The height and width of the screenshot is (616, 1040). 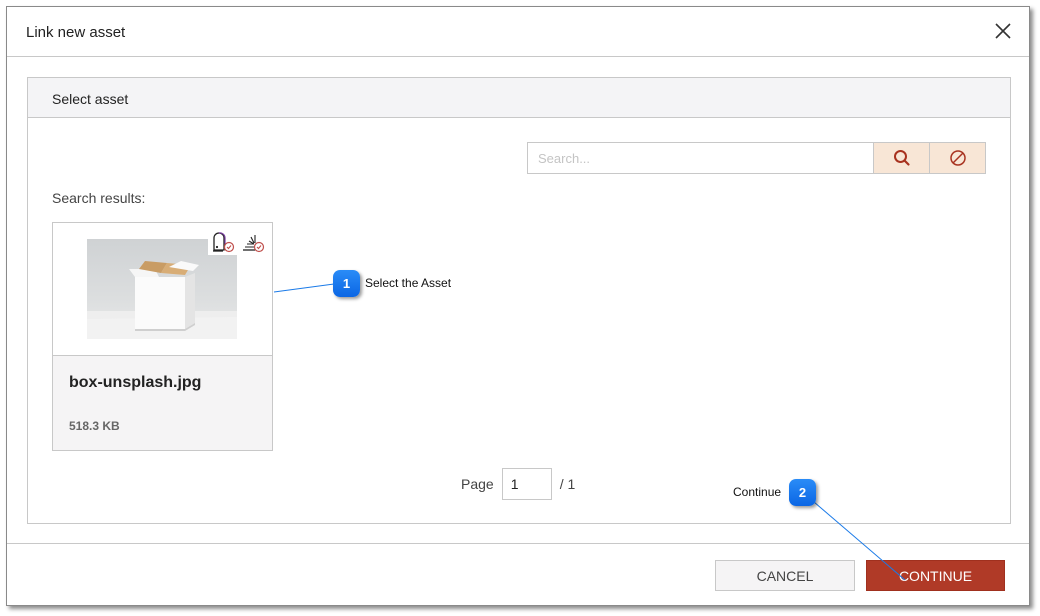 I want to click on search-button, so click(x=901, y=158).